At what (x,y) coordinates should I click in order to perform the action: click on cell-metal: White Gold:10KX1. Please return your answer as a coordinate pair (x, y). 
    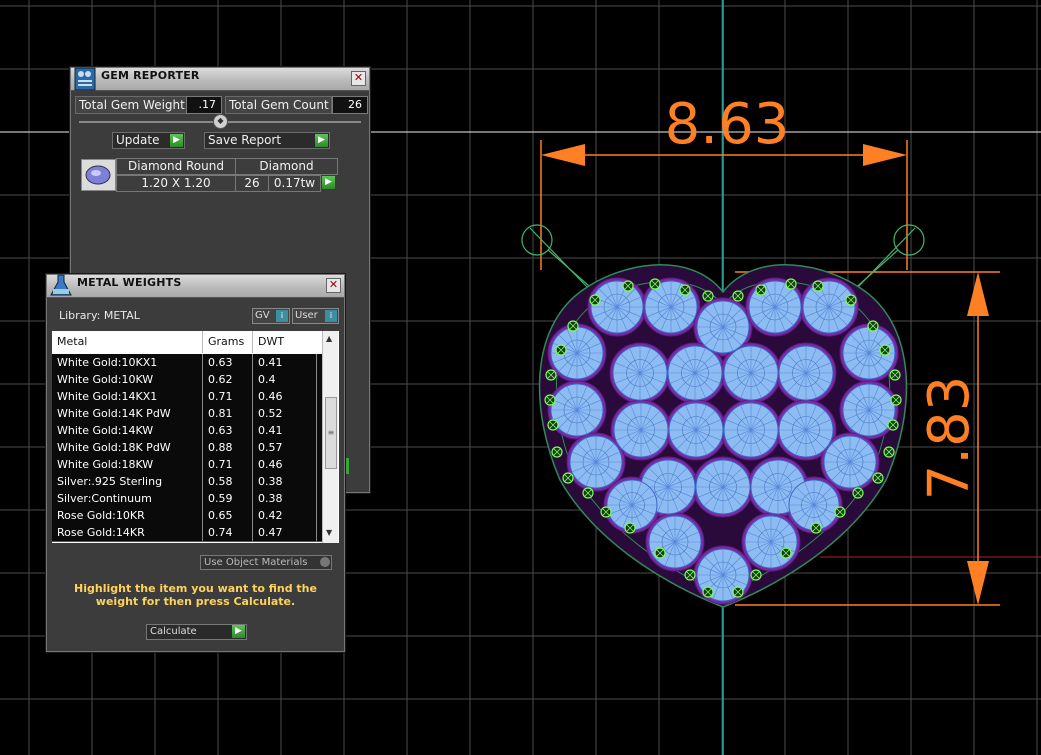
    Looking at the image, I should click on (127, 362).